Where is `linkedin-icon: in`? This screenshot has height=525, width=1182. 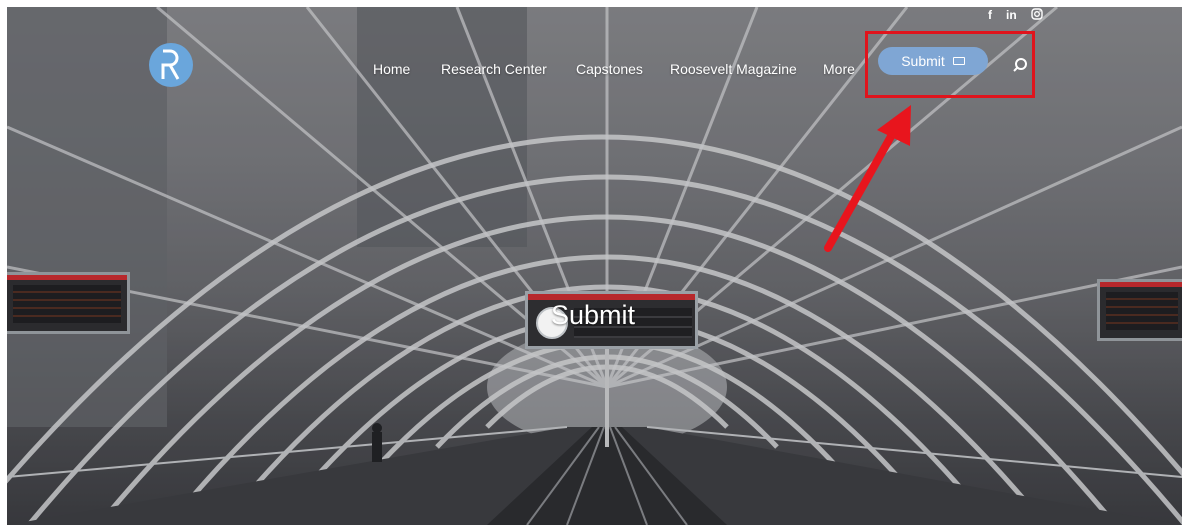
linkedin-icon: in is located at coordinates (1011, 15).